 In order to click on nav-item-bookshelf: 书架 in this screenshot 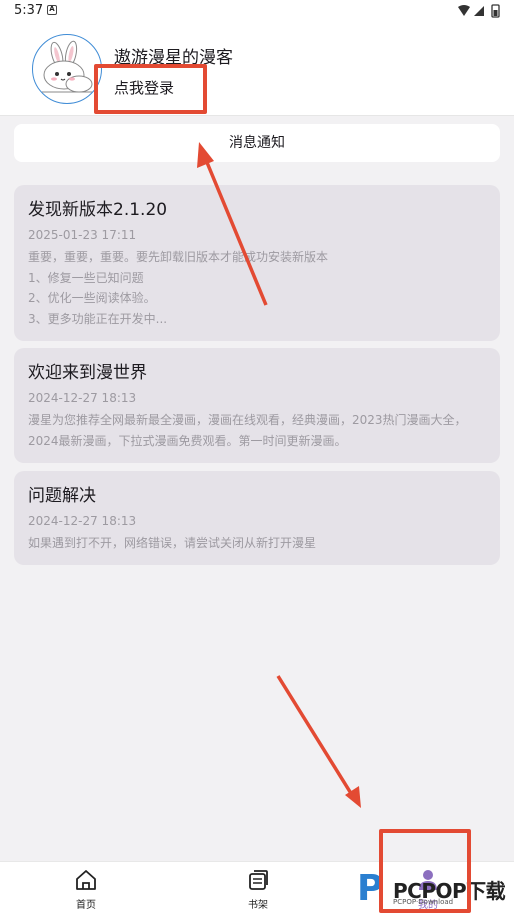, I will do `click(258, 889)`.